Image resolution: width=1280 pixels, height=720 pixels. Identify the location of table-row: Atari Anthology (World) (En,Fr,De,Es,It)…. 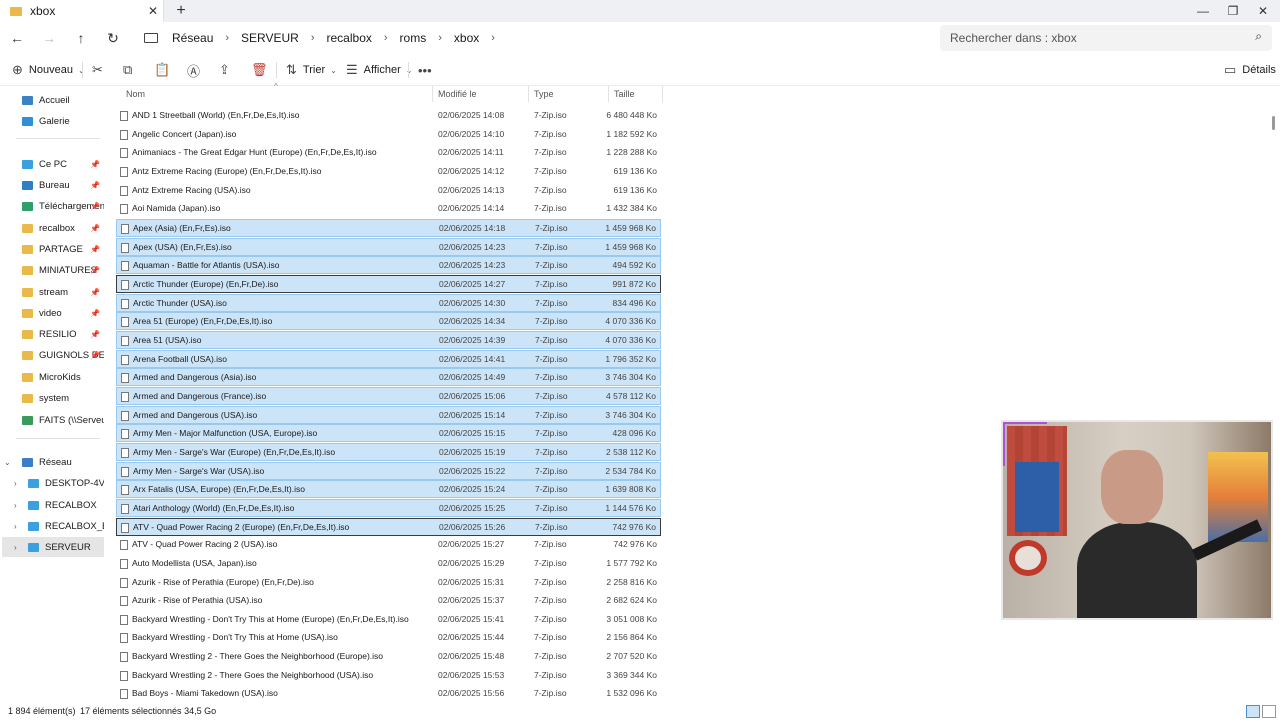
(388, 507).